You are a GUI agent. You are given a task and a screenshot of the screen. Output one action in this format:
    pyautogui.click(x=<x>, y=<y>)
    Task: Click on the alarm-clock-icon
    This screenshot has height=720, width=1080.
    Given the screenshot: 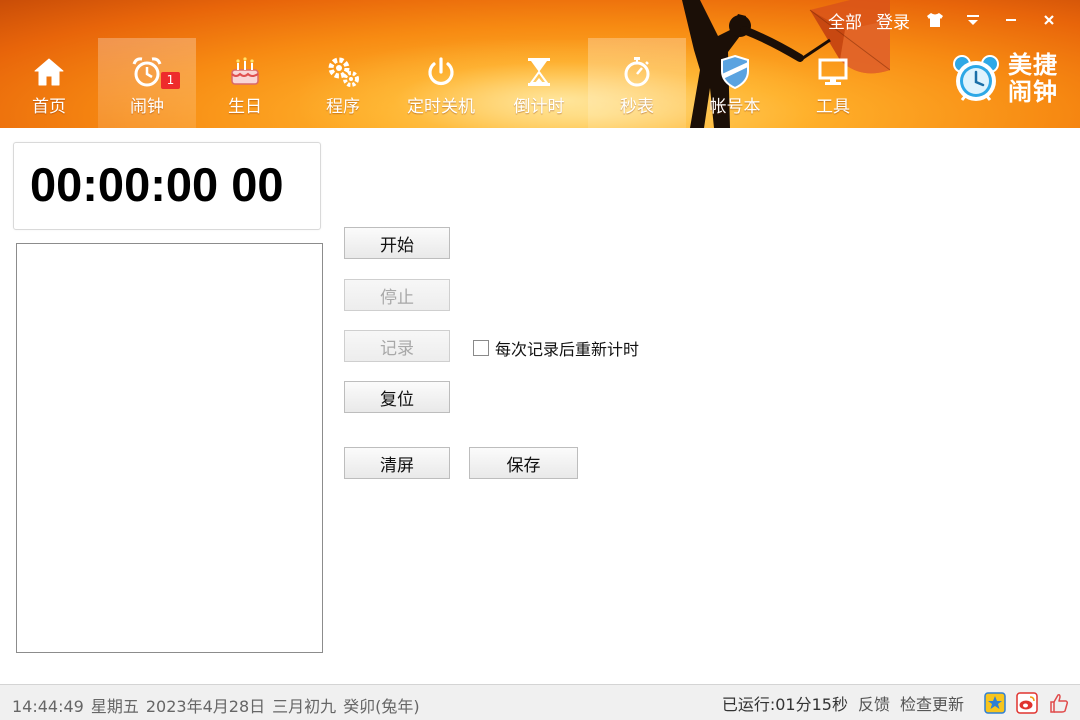 What is the action you would take?
    pyautogui.click(x=147, y=72)
    